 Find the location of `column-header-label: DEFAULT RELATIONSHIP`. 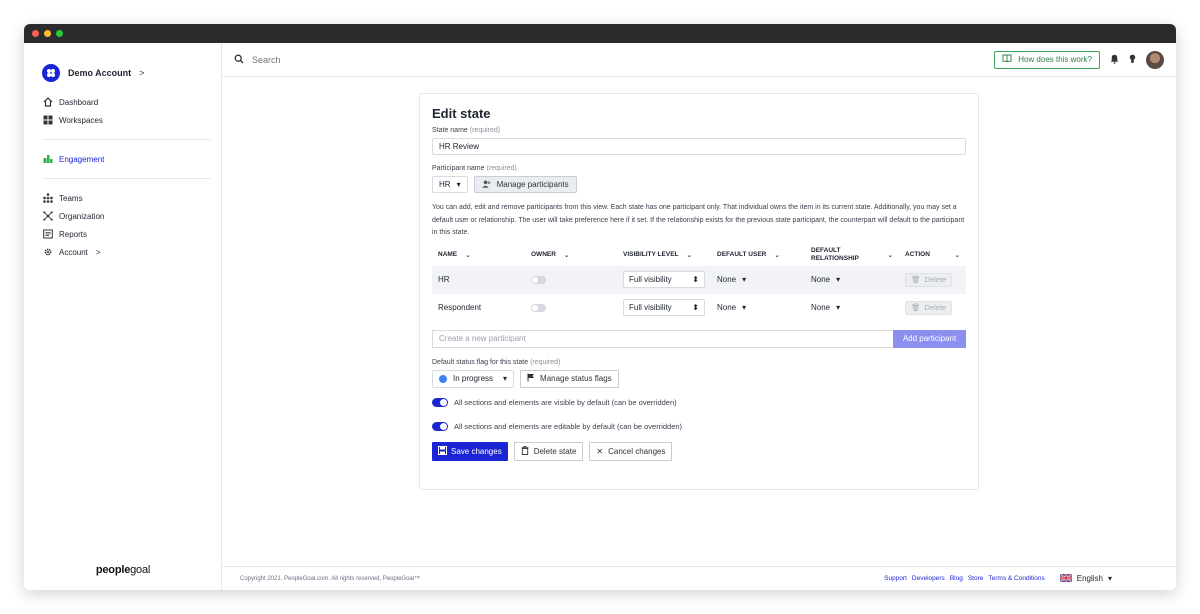

column-header-label: DEFAULT RELATIONSHIP is located at coordinates (835, 254).